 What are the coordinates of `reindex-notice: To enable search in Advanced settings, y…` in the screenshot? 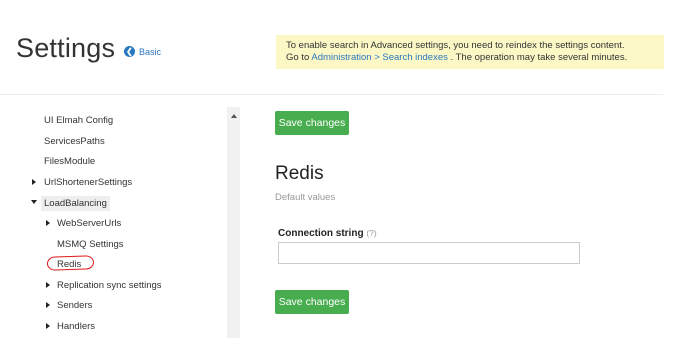 It's located at (470, 52).